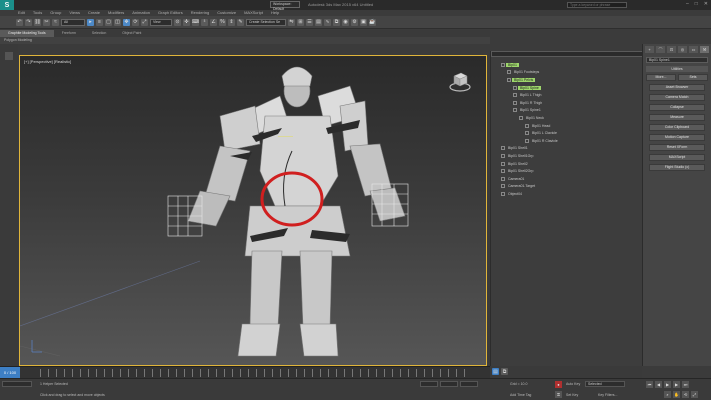  I want to click on move-icon: ✥, so click(126, 22).